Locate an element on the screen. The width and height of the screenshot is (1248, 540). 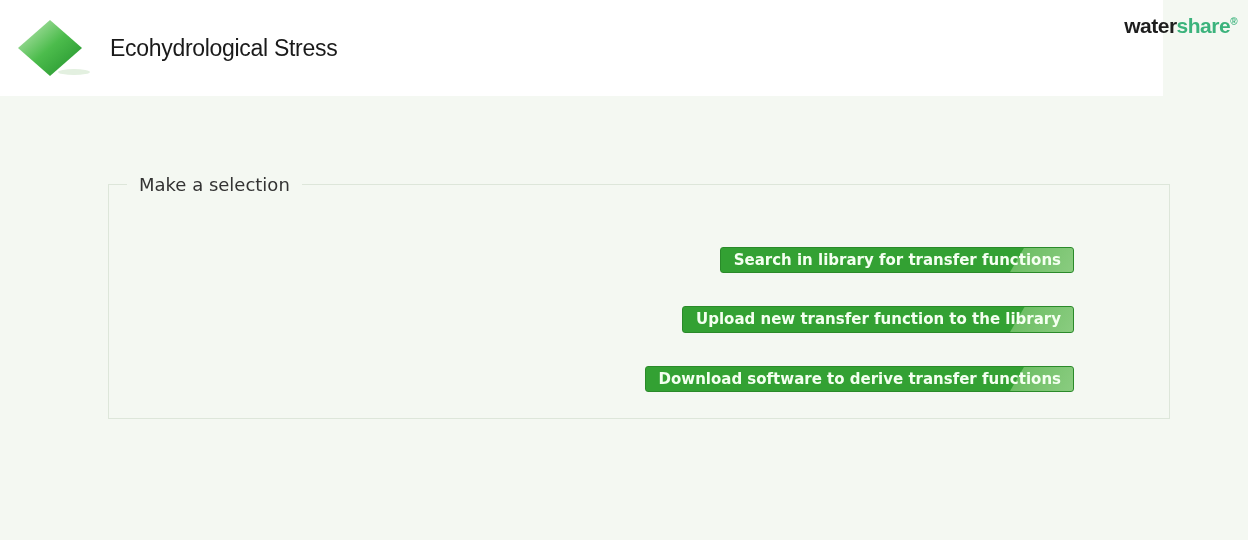
brand-logo: watershare$^{®}$ is located at coordinates (1180, 26).